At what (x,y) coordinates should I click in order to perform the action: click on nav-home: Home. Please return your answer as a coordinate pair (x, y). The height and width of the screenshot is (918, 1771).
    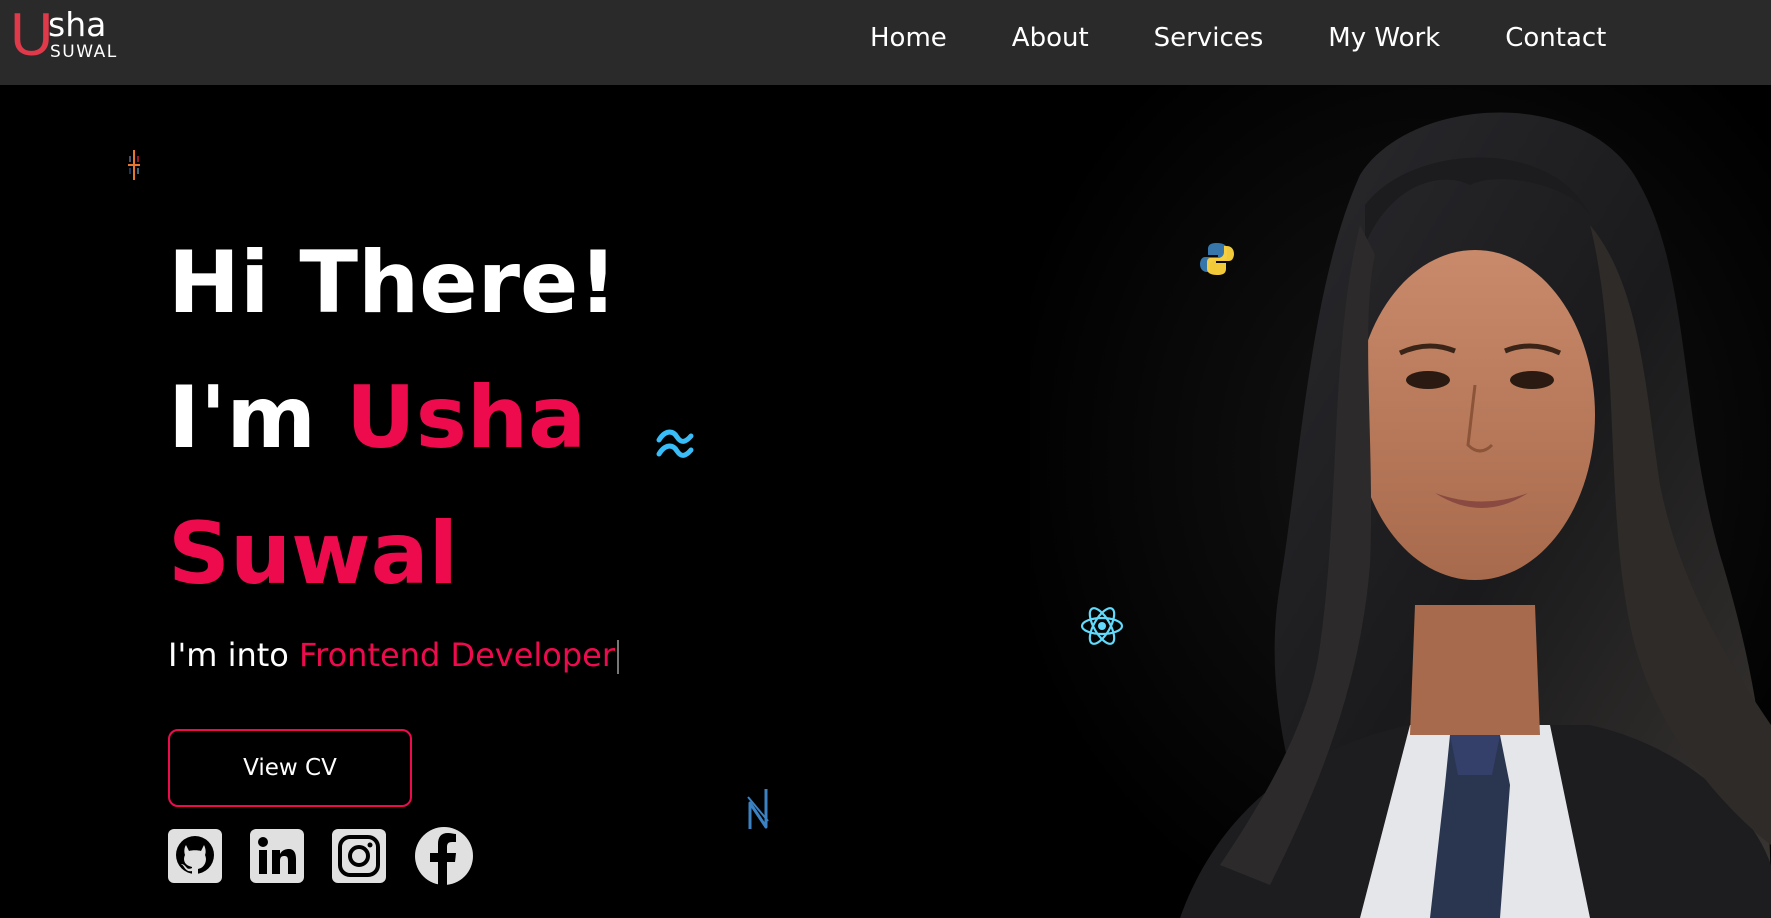
    Looking at the image, I should click on (908, 38).